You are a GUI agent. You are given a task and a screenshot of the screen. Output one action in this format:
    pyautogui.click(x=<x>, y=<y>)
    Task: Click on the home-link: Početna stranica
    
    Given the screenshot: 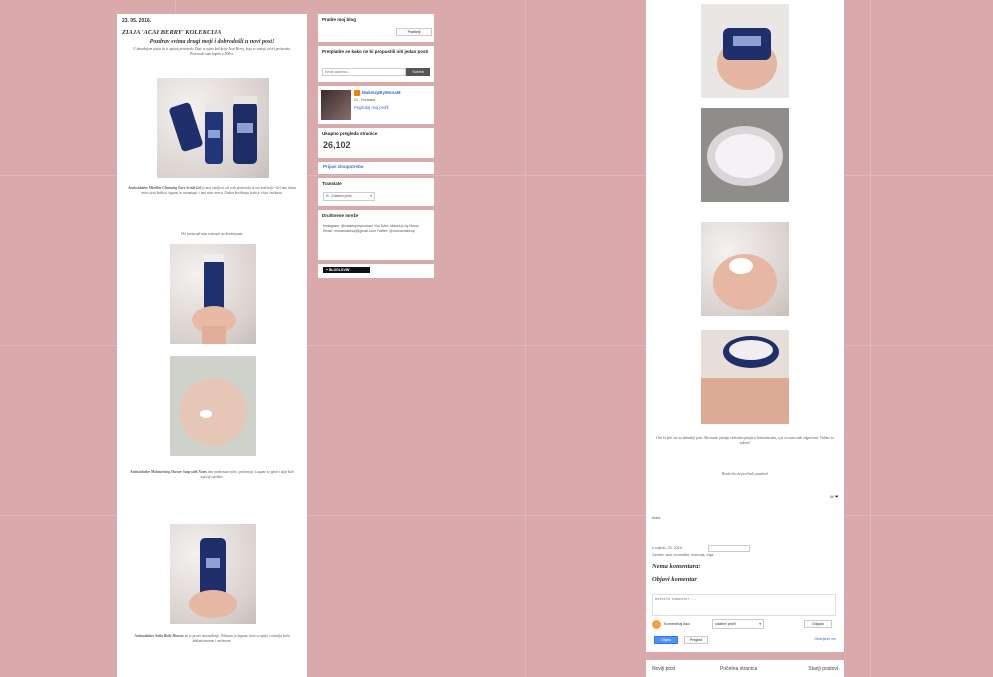 What is the action you would take?
    pyautogui.click(x=738, y=669)
    